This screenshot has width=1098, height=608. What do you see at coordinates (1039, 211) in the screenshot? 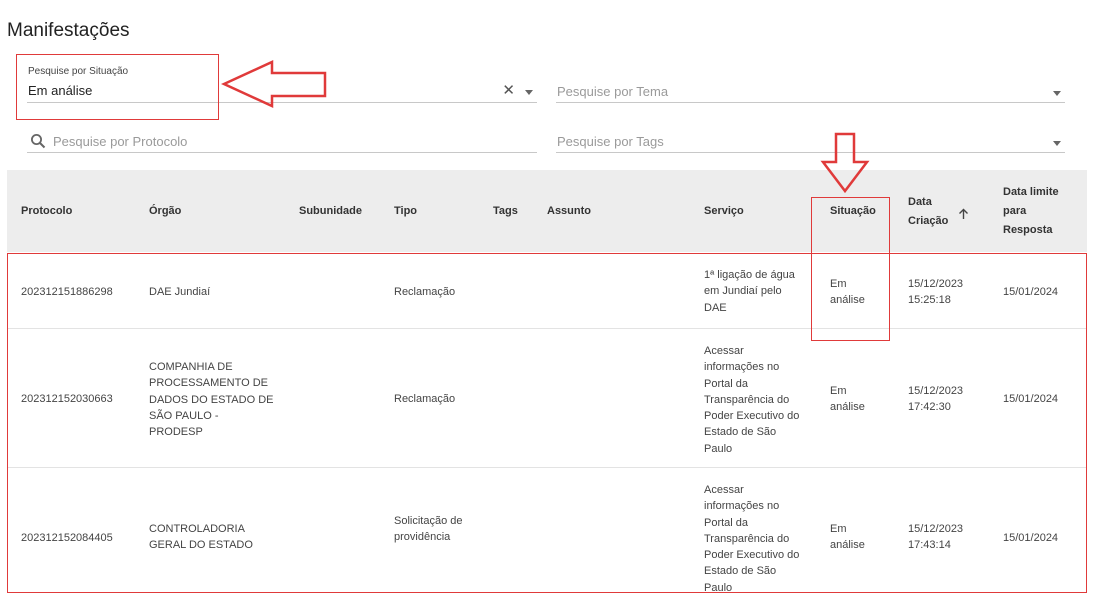
I see `header-data-limite: Data limite para Resposta` at bounding box center [1039, 211].